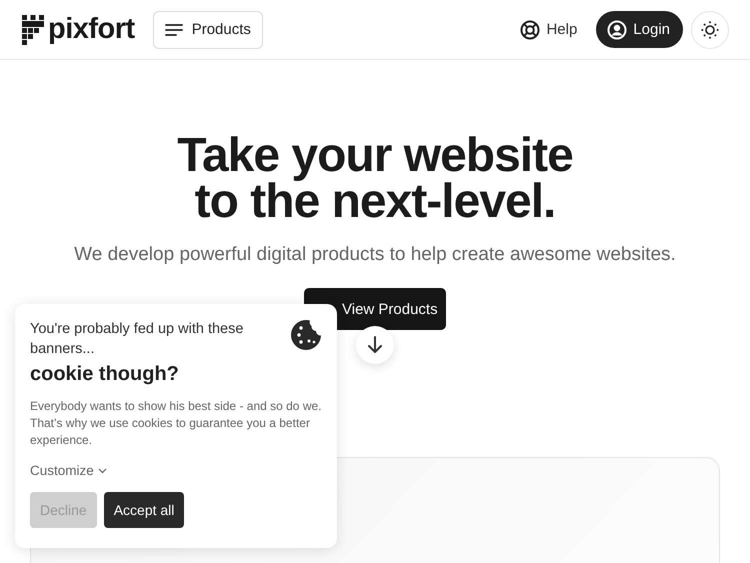 The width and height of the screenshot is (750, 563). What do you see at coordinates (176, 423) in the screenshot?
I see `cookie-message: Everybody wants to show his best side - and so do we. That’s why we use cookies to guarantee you a better experience.` at bounding box center [176, 423].